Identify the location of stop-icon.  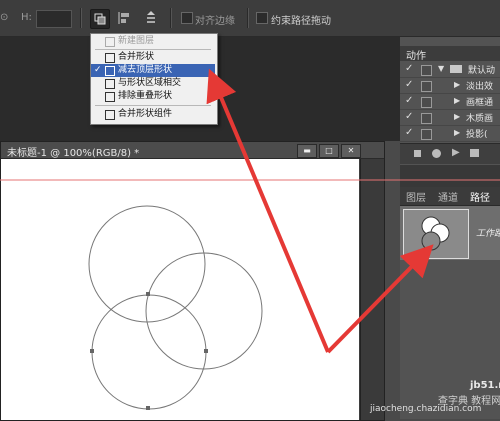
(417, 153).